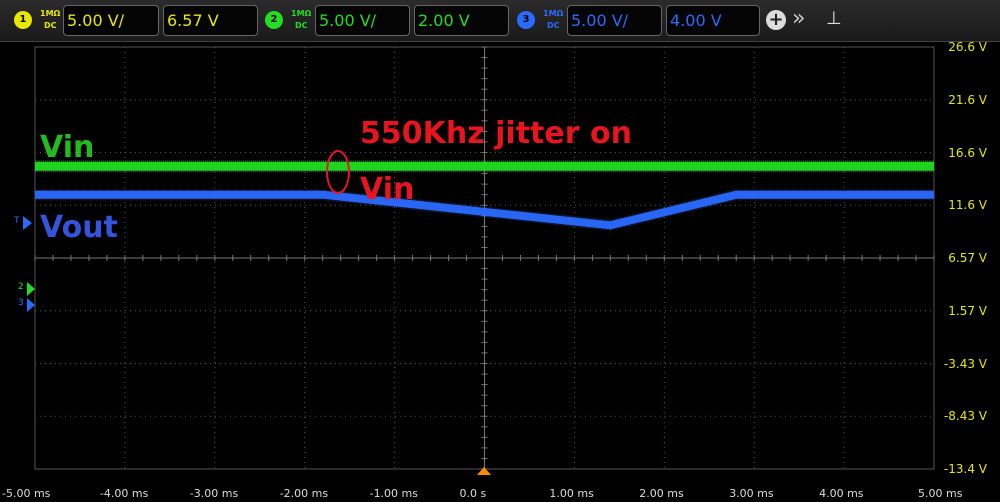  What do you see at coordinates (965, 416) in the screenshot?
I see `y-tick-label: -8.43 V` at bounding box center [965, 416].